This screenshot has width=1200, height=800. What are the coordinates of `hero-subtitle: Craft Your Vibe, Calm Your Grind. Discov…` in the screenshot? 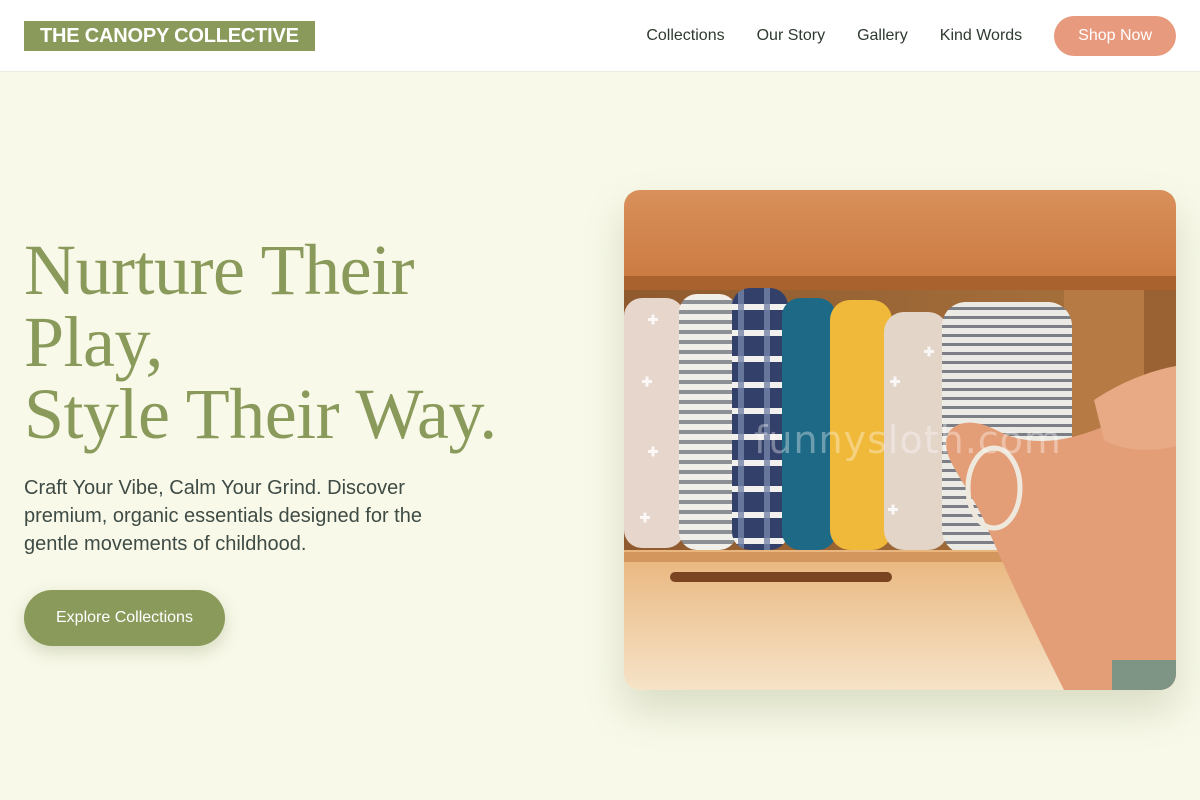 It's located at (223, 516).